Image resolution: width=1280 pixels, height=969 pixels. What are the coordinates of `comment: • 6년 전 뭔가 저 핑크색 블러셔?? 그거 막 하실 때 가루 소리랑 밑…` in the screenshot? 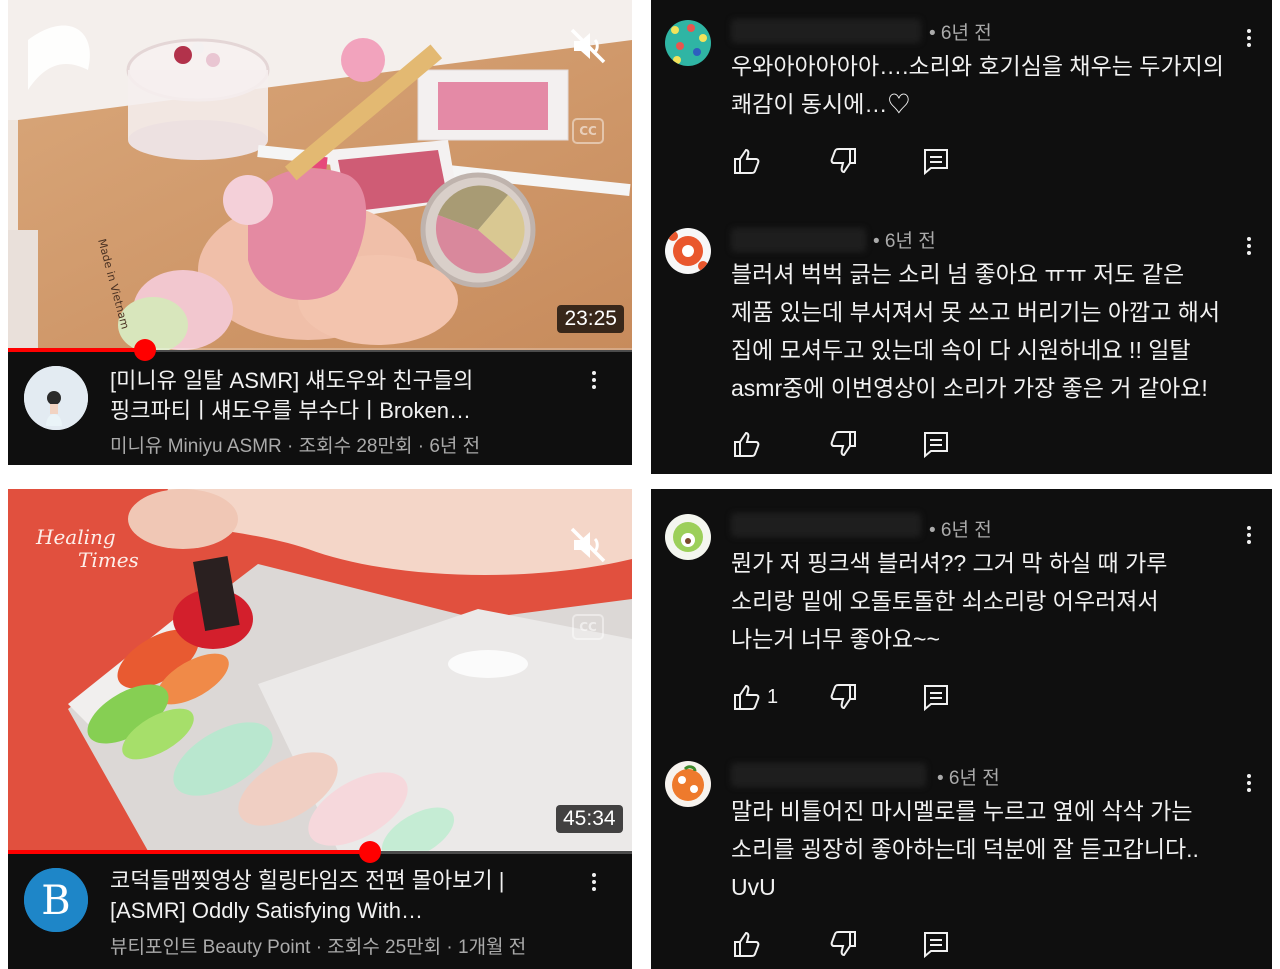 It's located at (961, 613).